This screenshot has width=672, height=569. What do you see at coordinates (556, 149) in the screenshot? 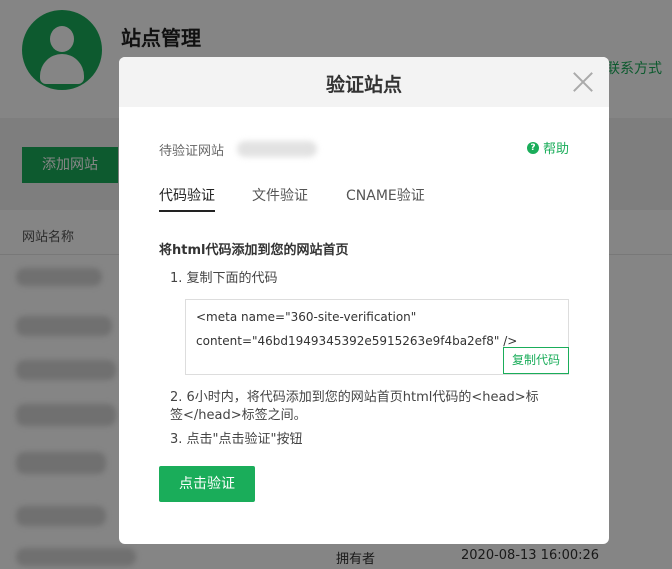
I see `help-label: 帮助` at bounding box center [556, 149].